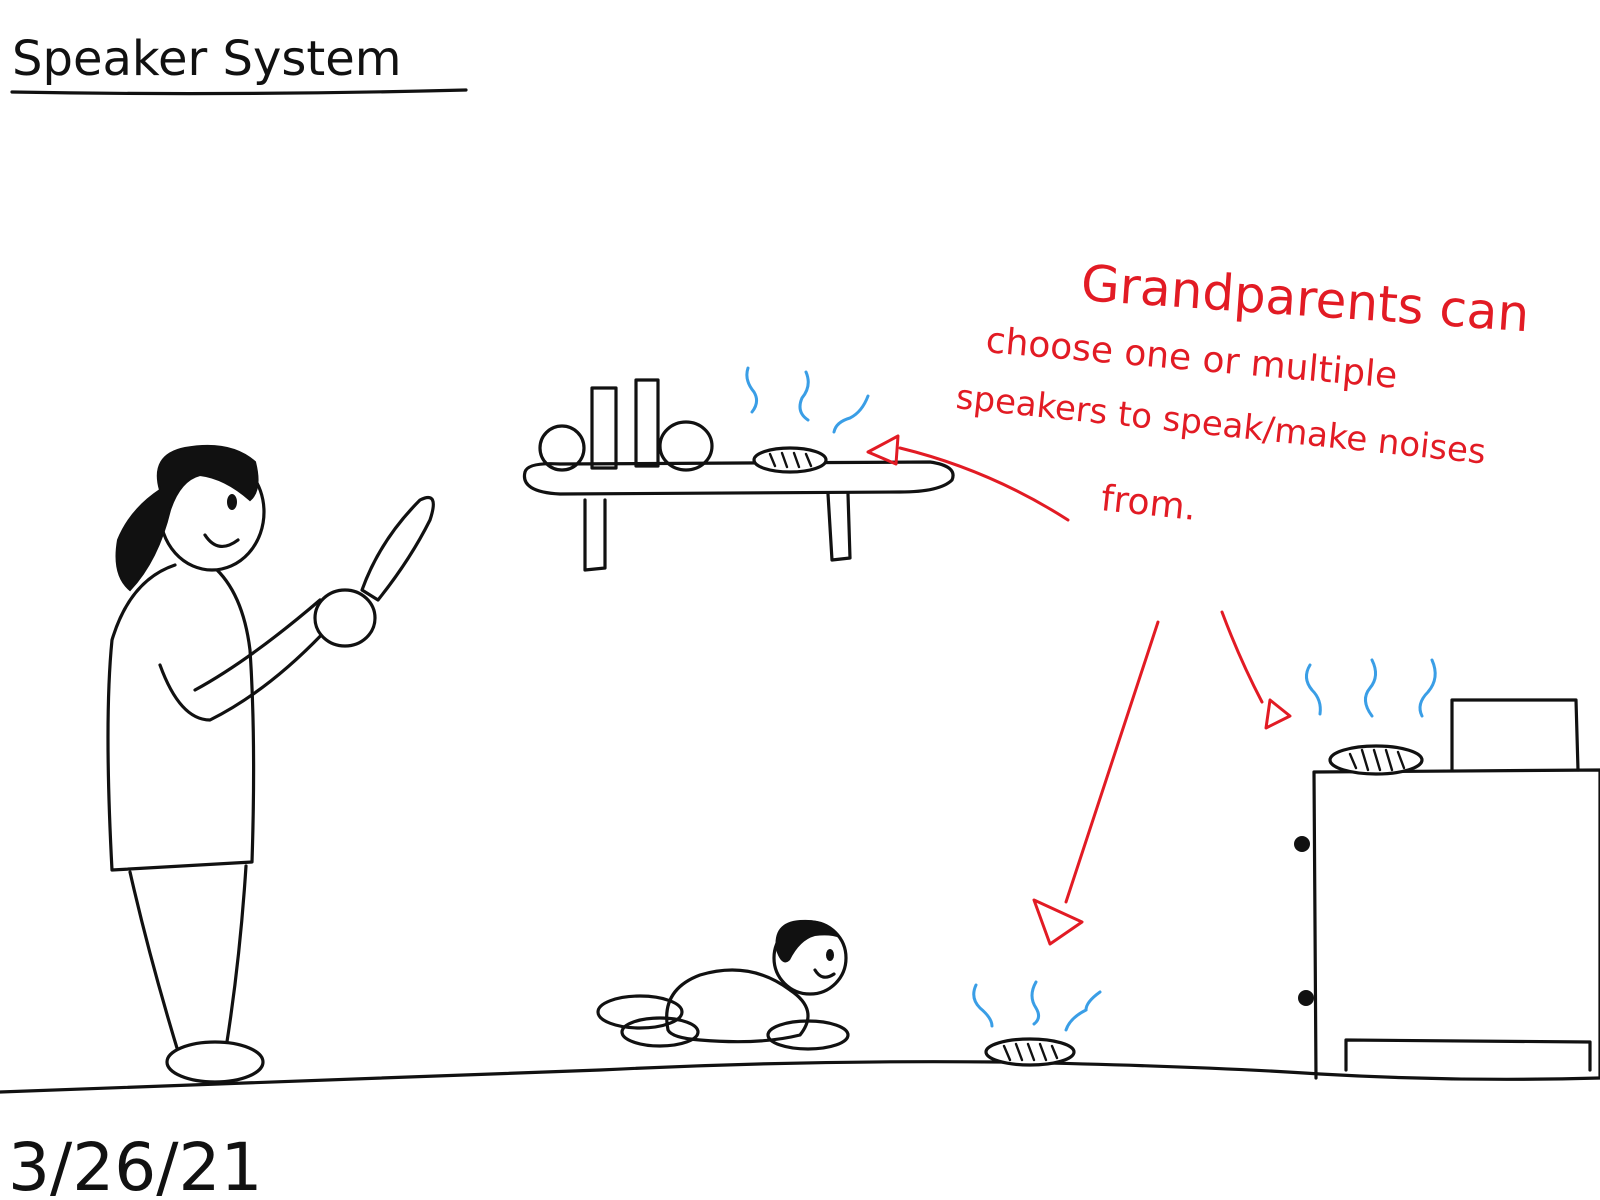 Image resolution: width=1600 pixels, height=1200 pixels. I want to click on shelf-bracket-right, so click(839, 527).